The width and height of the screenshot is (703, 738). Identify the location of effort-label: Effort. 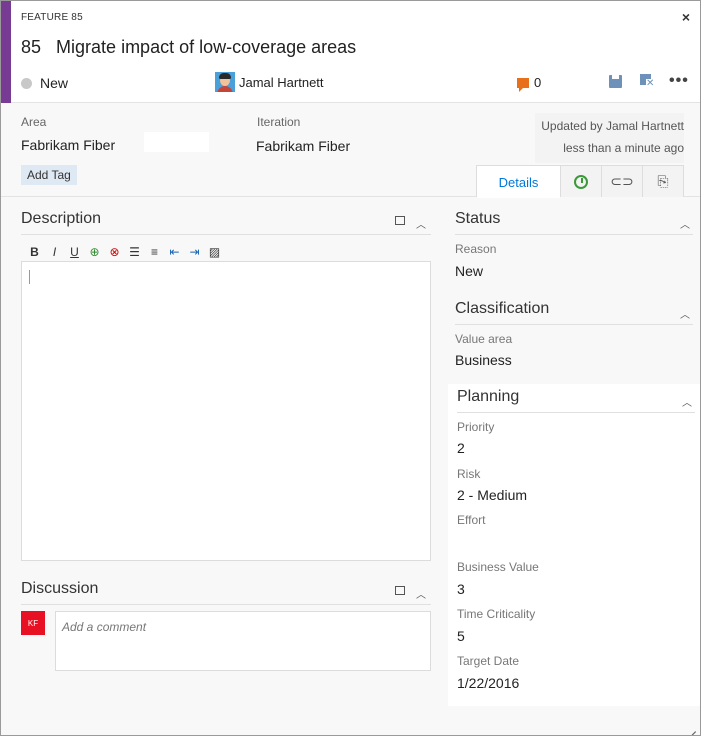
(471, 520).